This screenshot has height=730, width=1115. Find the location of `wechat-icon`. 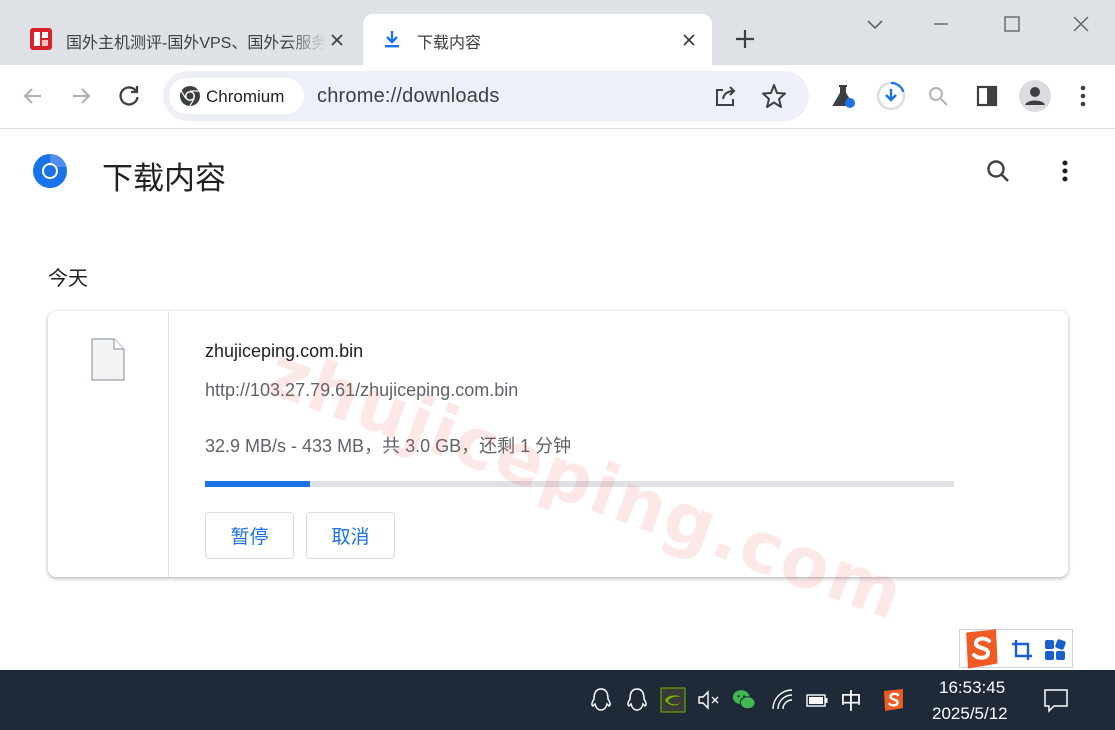

wechat-icon is located at coordinates (744, 700).